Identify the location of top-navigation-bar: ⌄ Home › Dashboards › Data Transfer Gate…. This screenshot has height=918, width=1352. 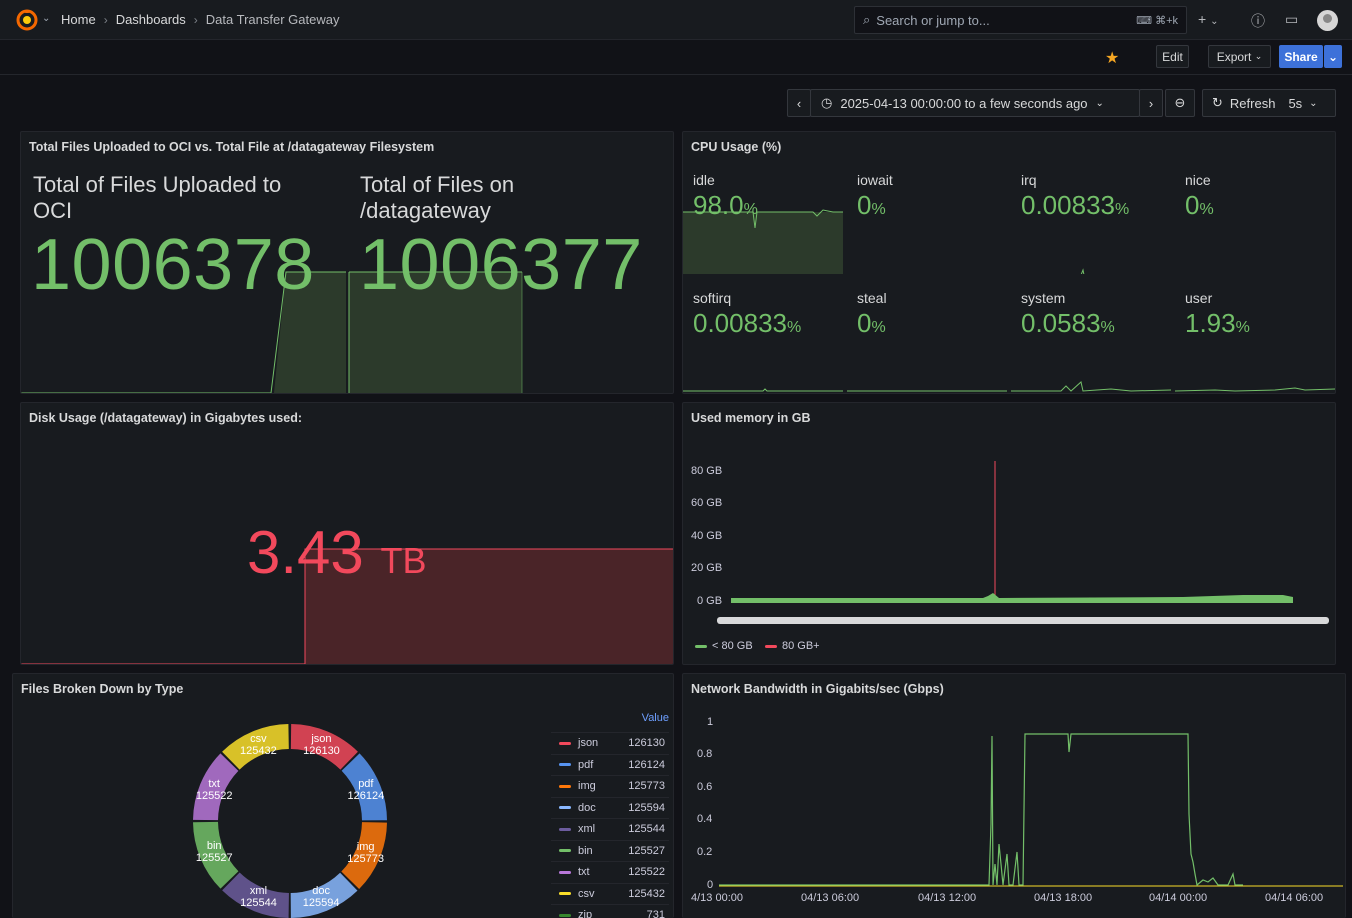
(676, 20).